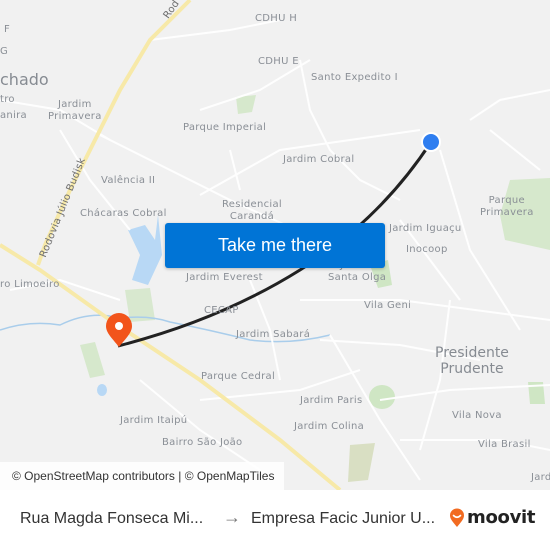 This screenshot has height=550, width=550. Describe the element at coordinates (504, 444) in the screenshot. I see `map-label-vila-brasil: Vila Brasil` at that location.